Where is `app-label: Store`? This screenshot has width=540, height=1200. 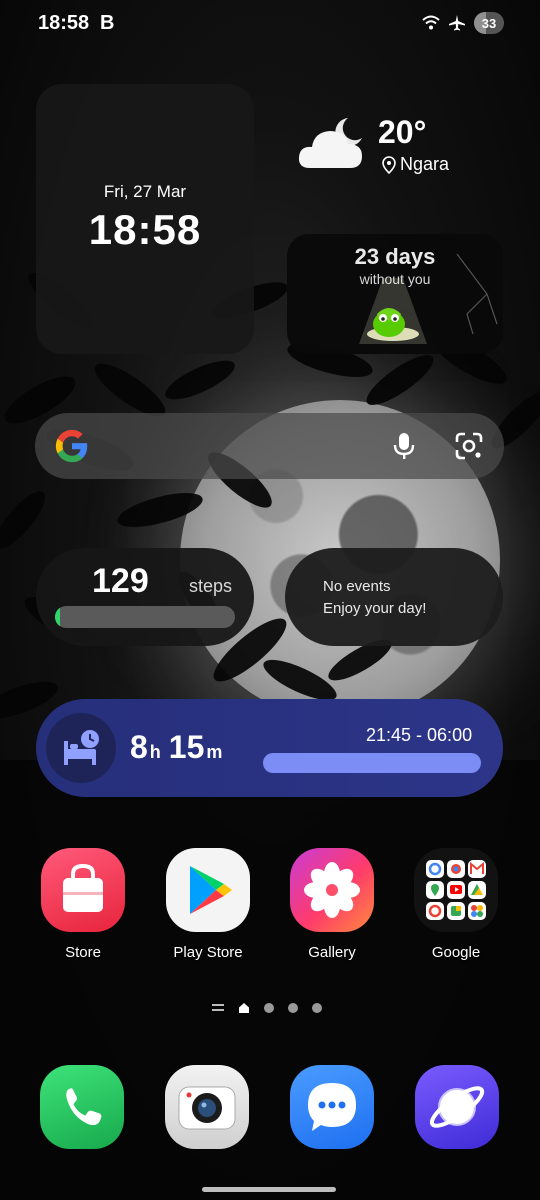 app-label: Store is located at coordinates (83, 952).